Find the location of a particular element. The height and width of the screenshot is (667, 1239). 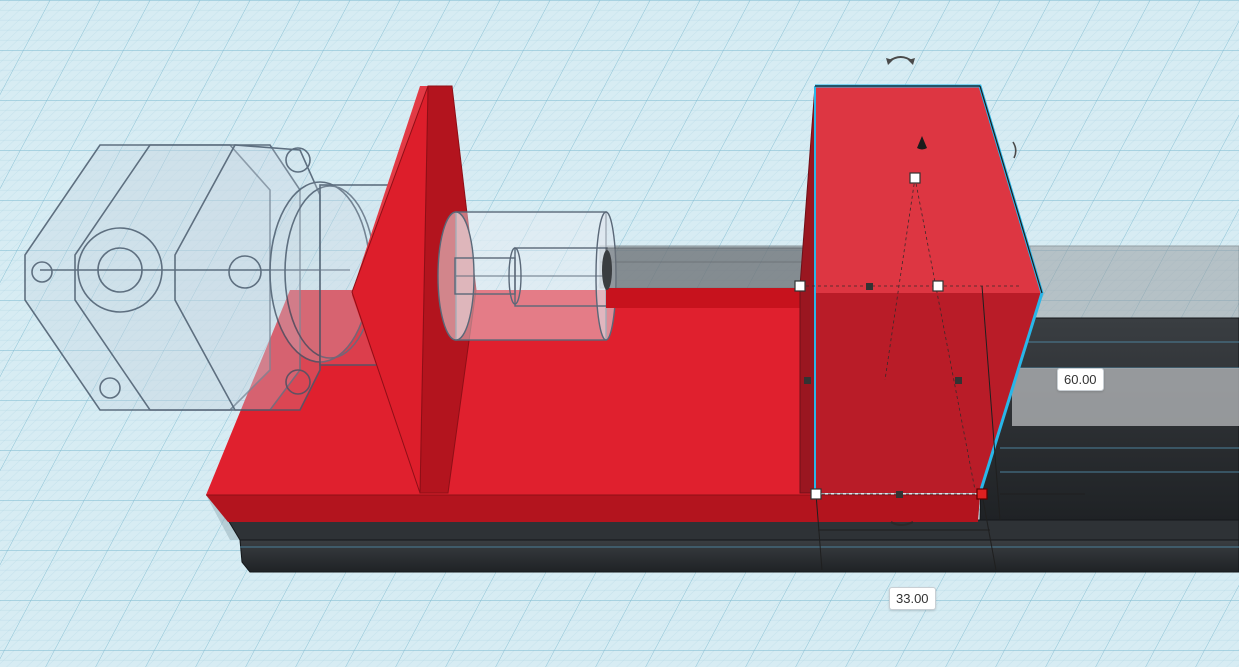

handle-top is located at coordinates (915, 178).